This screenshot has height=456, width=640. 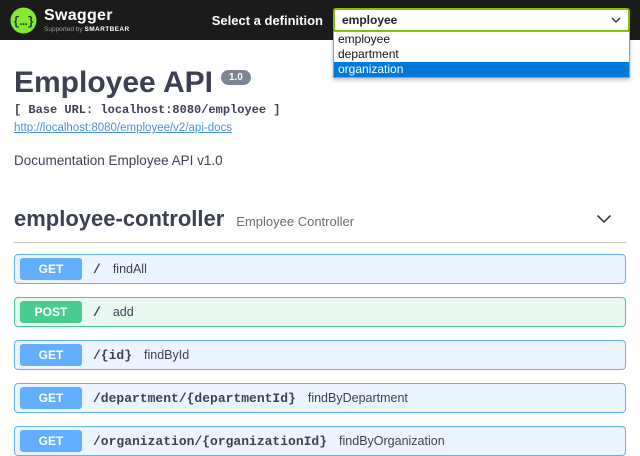 I want to click on definition-select-value: employee, so click(x=370, y=20).